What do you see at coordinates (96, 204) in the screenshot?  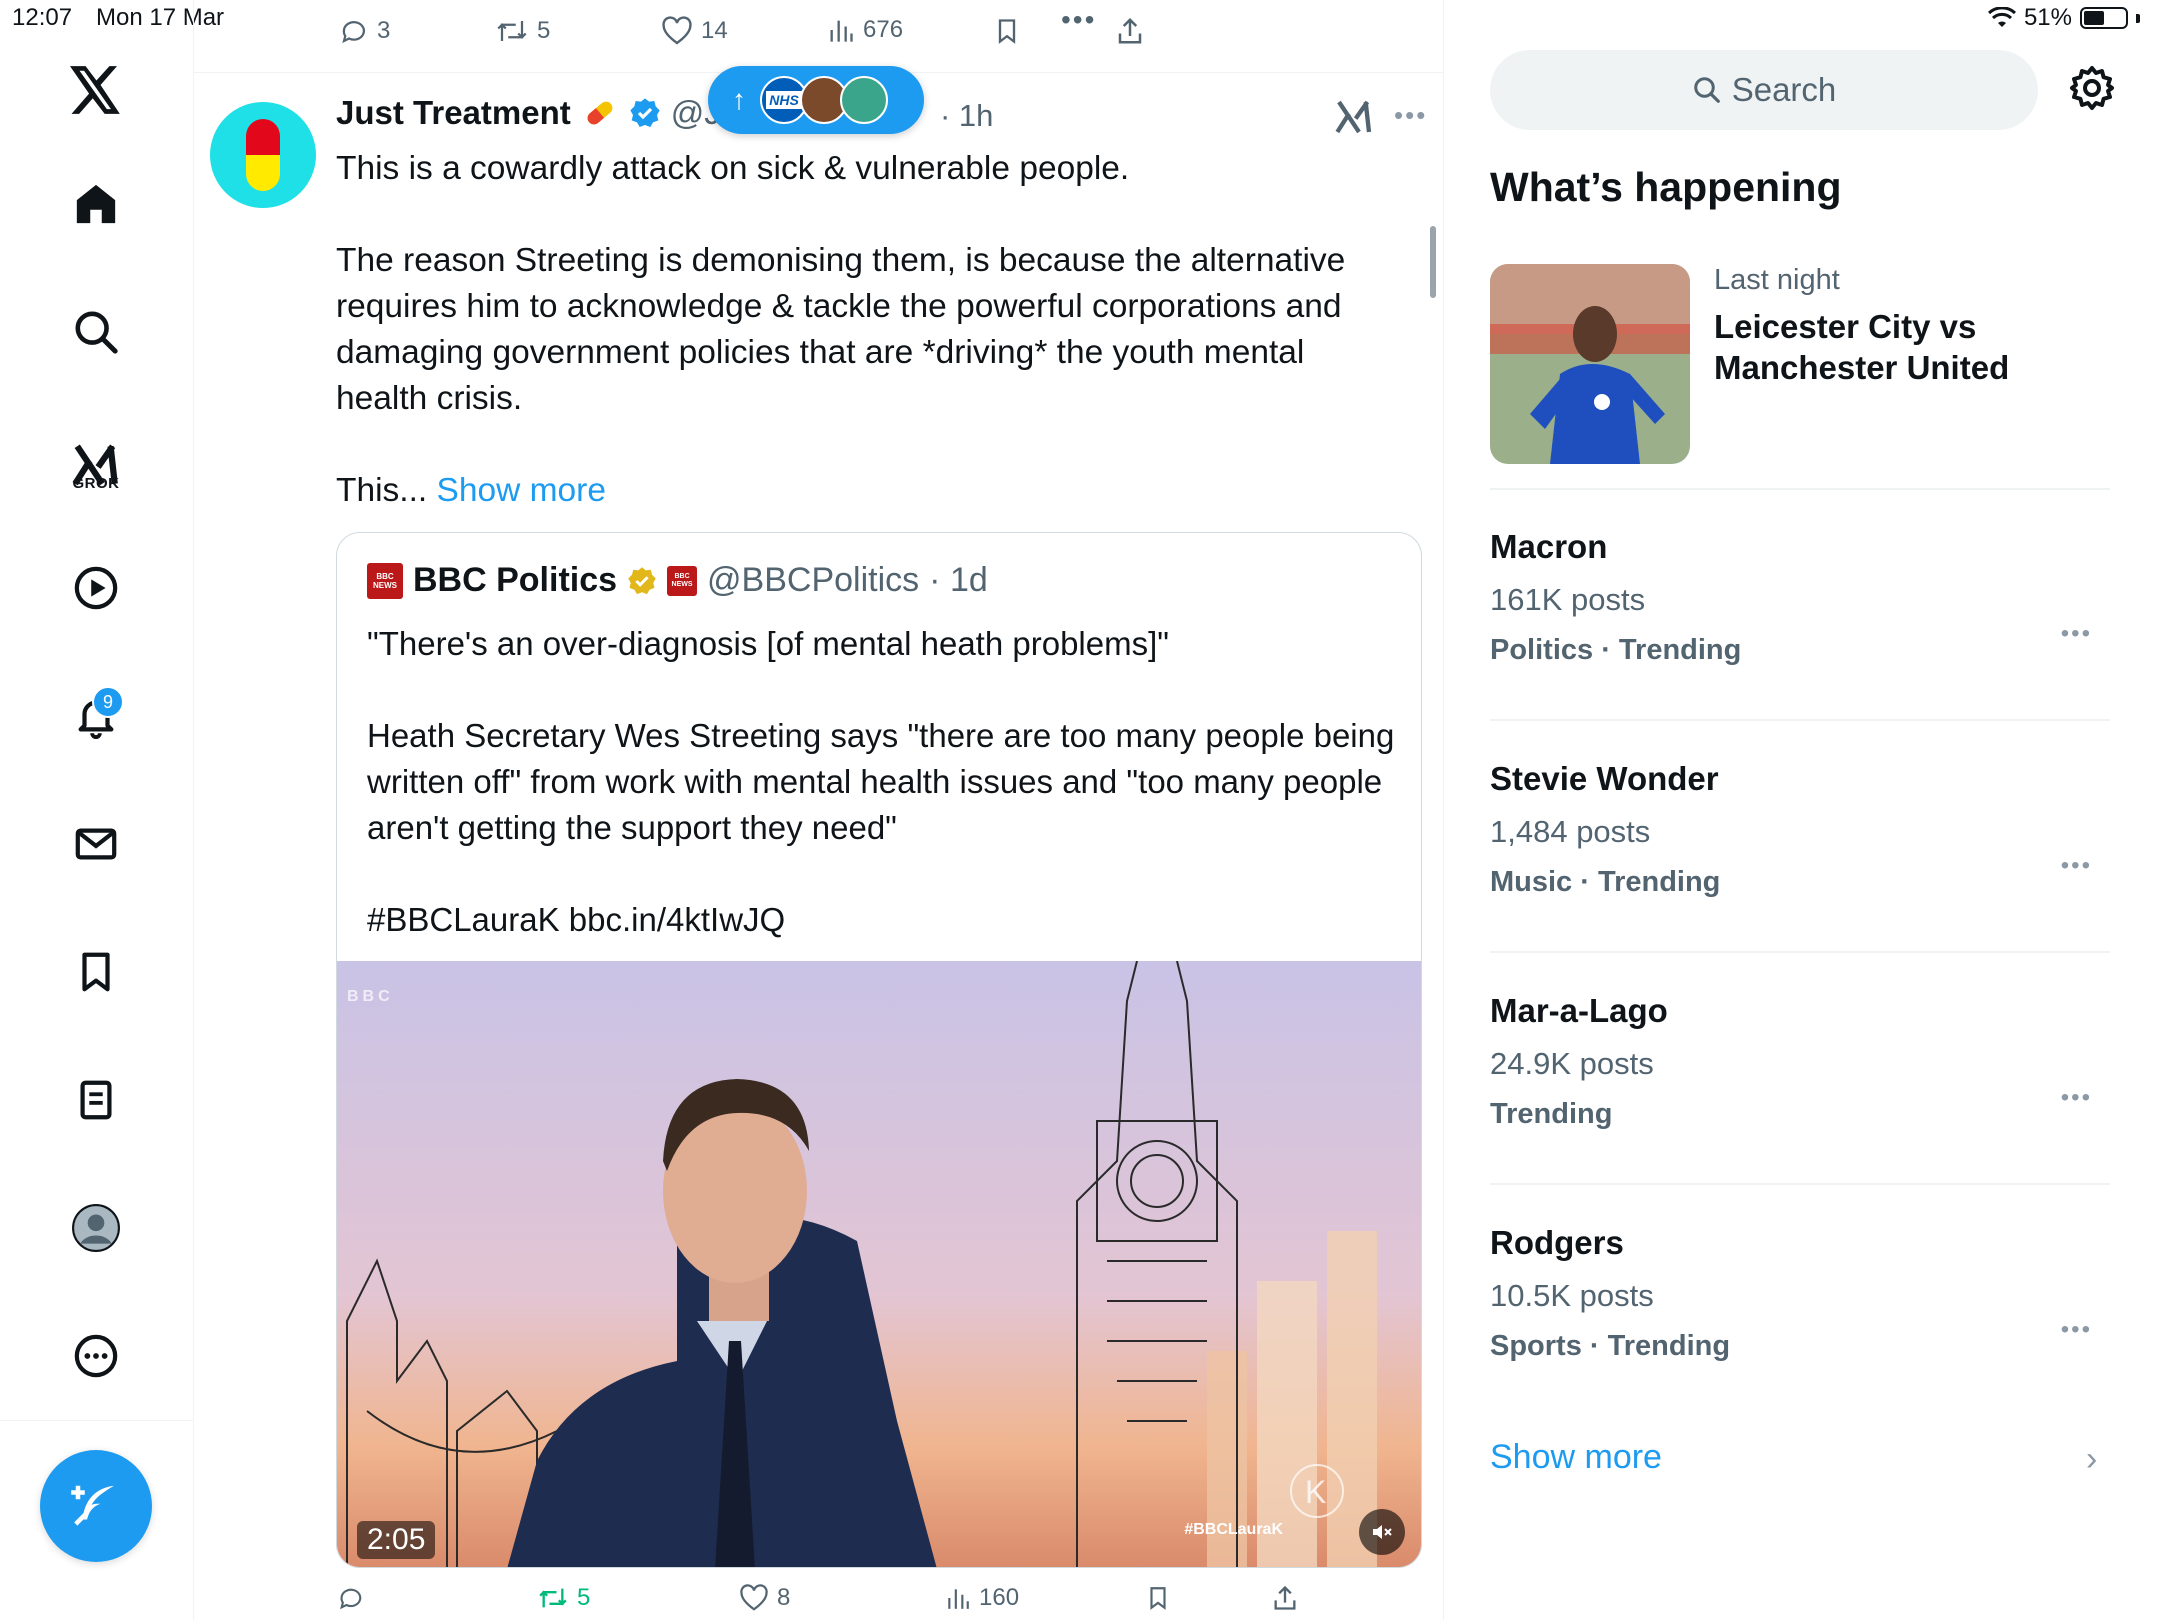 I see `home-icon` at bounding box center [96, 204].